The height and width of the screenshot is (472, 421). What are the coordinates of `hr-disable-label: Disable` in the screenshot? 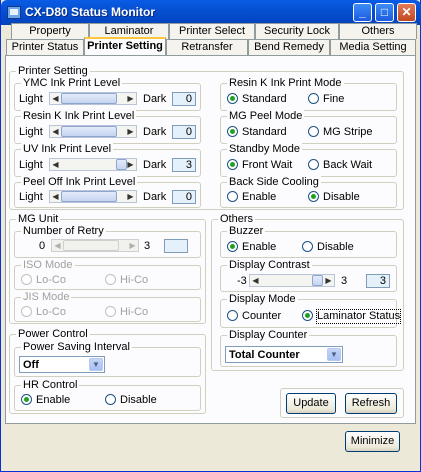 It's located at (138, 400).